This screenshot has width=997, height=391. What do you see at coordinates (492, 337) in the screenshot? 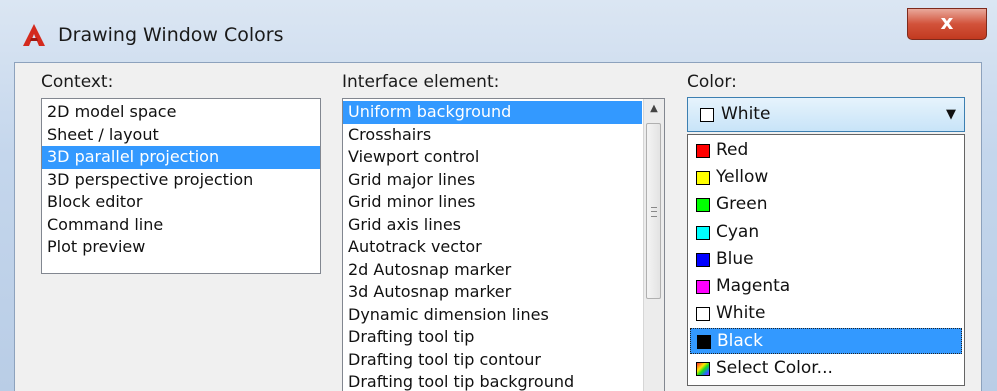
I see `interface-element-item-drafting-tool-tip: Drafting tool tip` at bounding box center [492, 337].